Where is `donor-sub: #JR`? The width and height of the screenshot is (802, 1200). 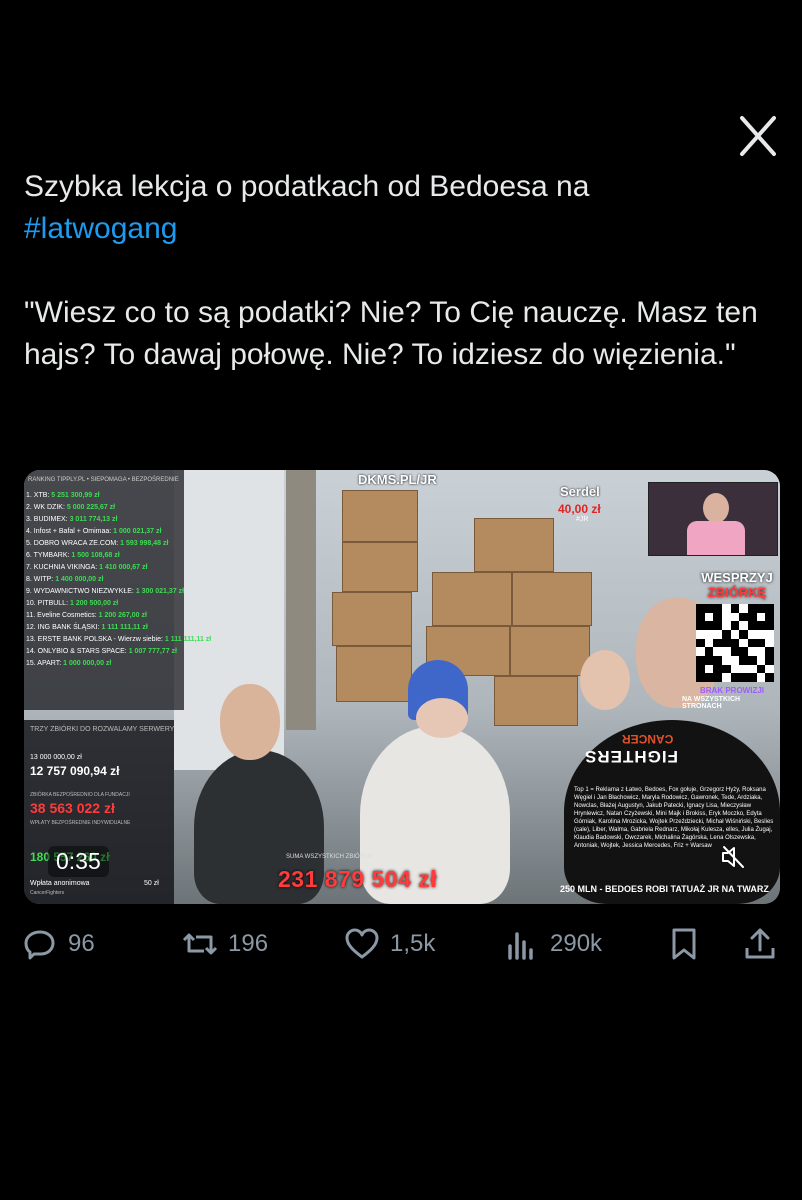 donor-sub: #JR is located at coordinates (582, 519).